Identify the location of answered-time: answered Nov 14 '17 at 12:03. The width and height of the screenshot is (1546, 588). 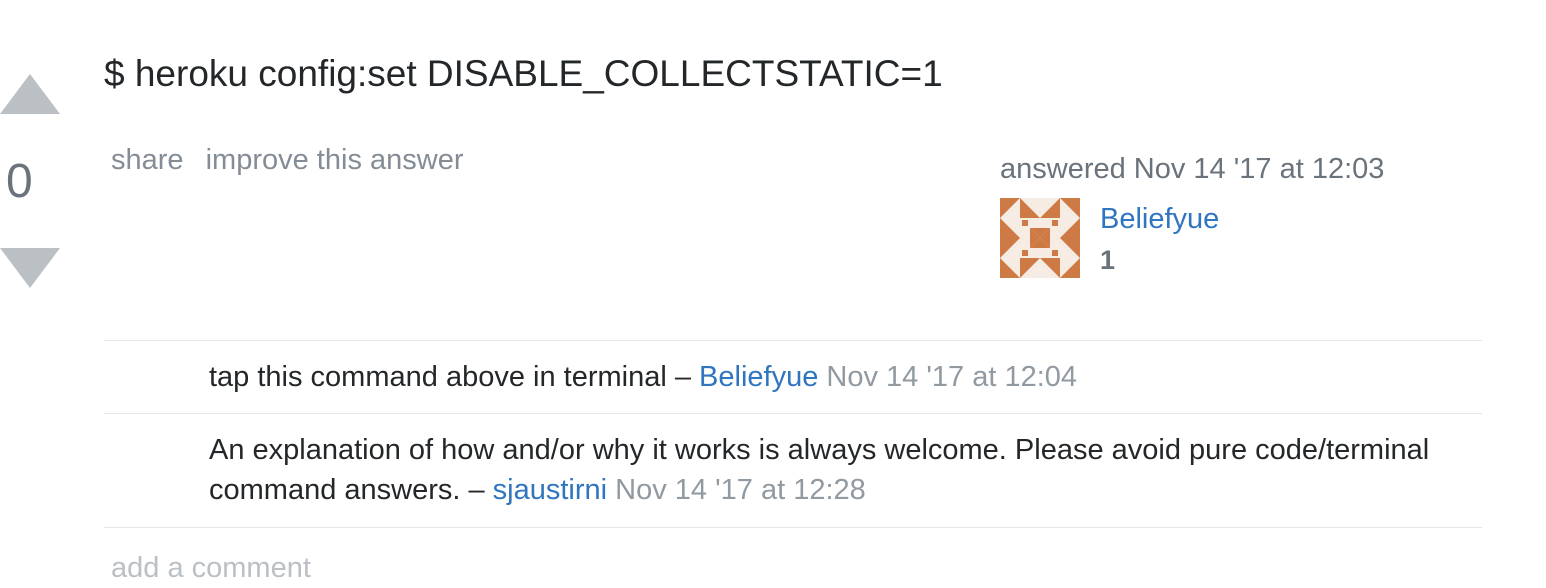
(1192, 169).